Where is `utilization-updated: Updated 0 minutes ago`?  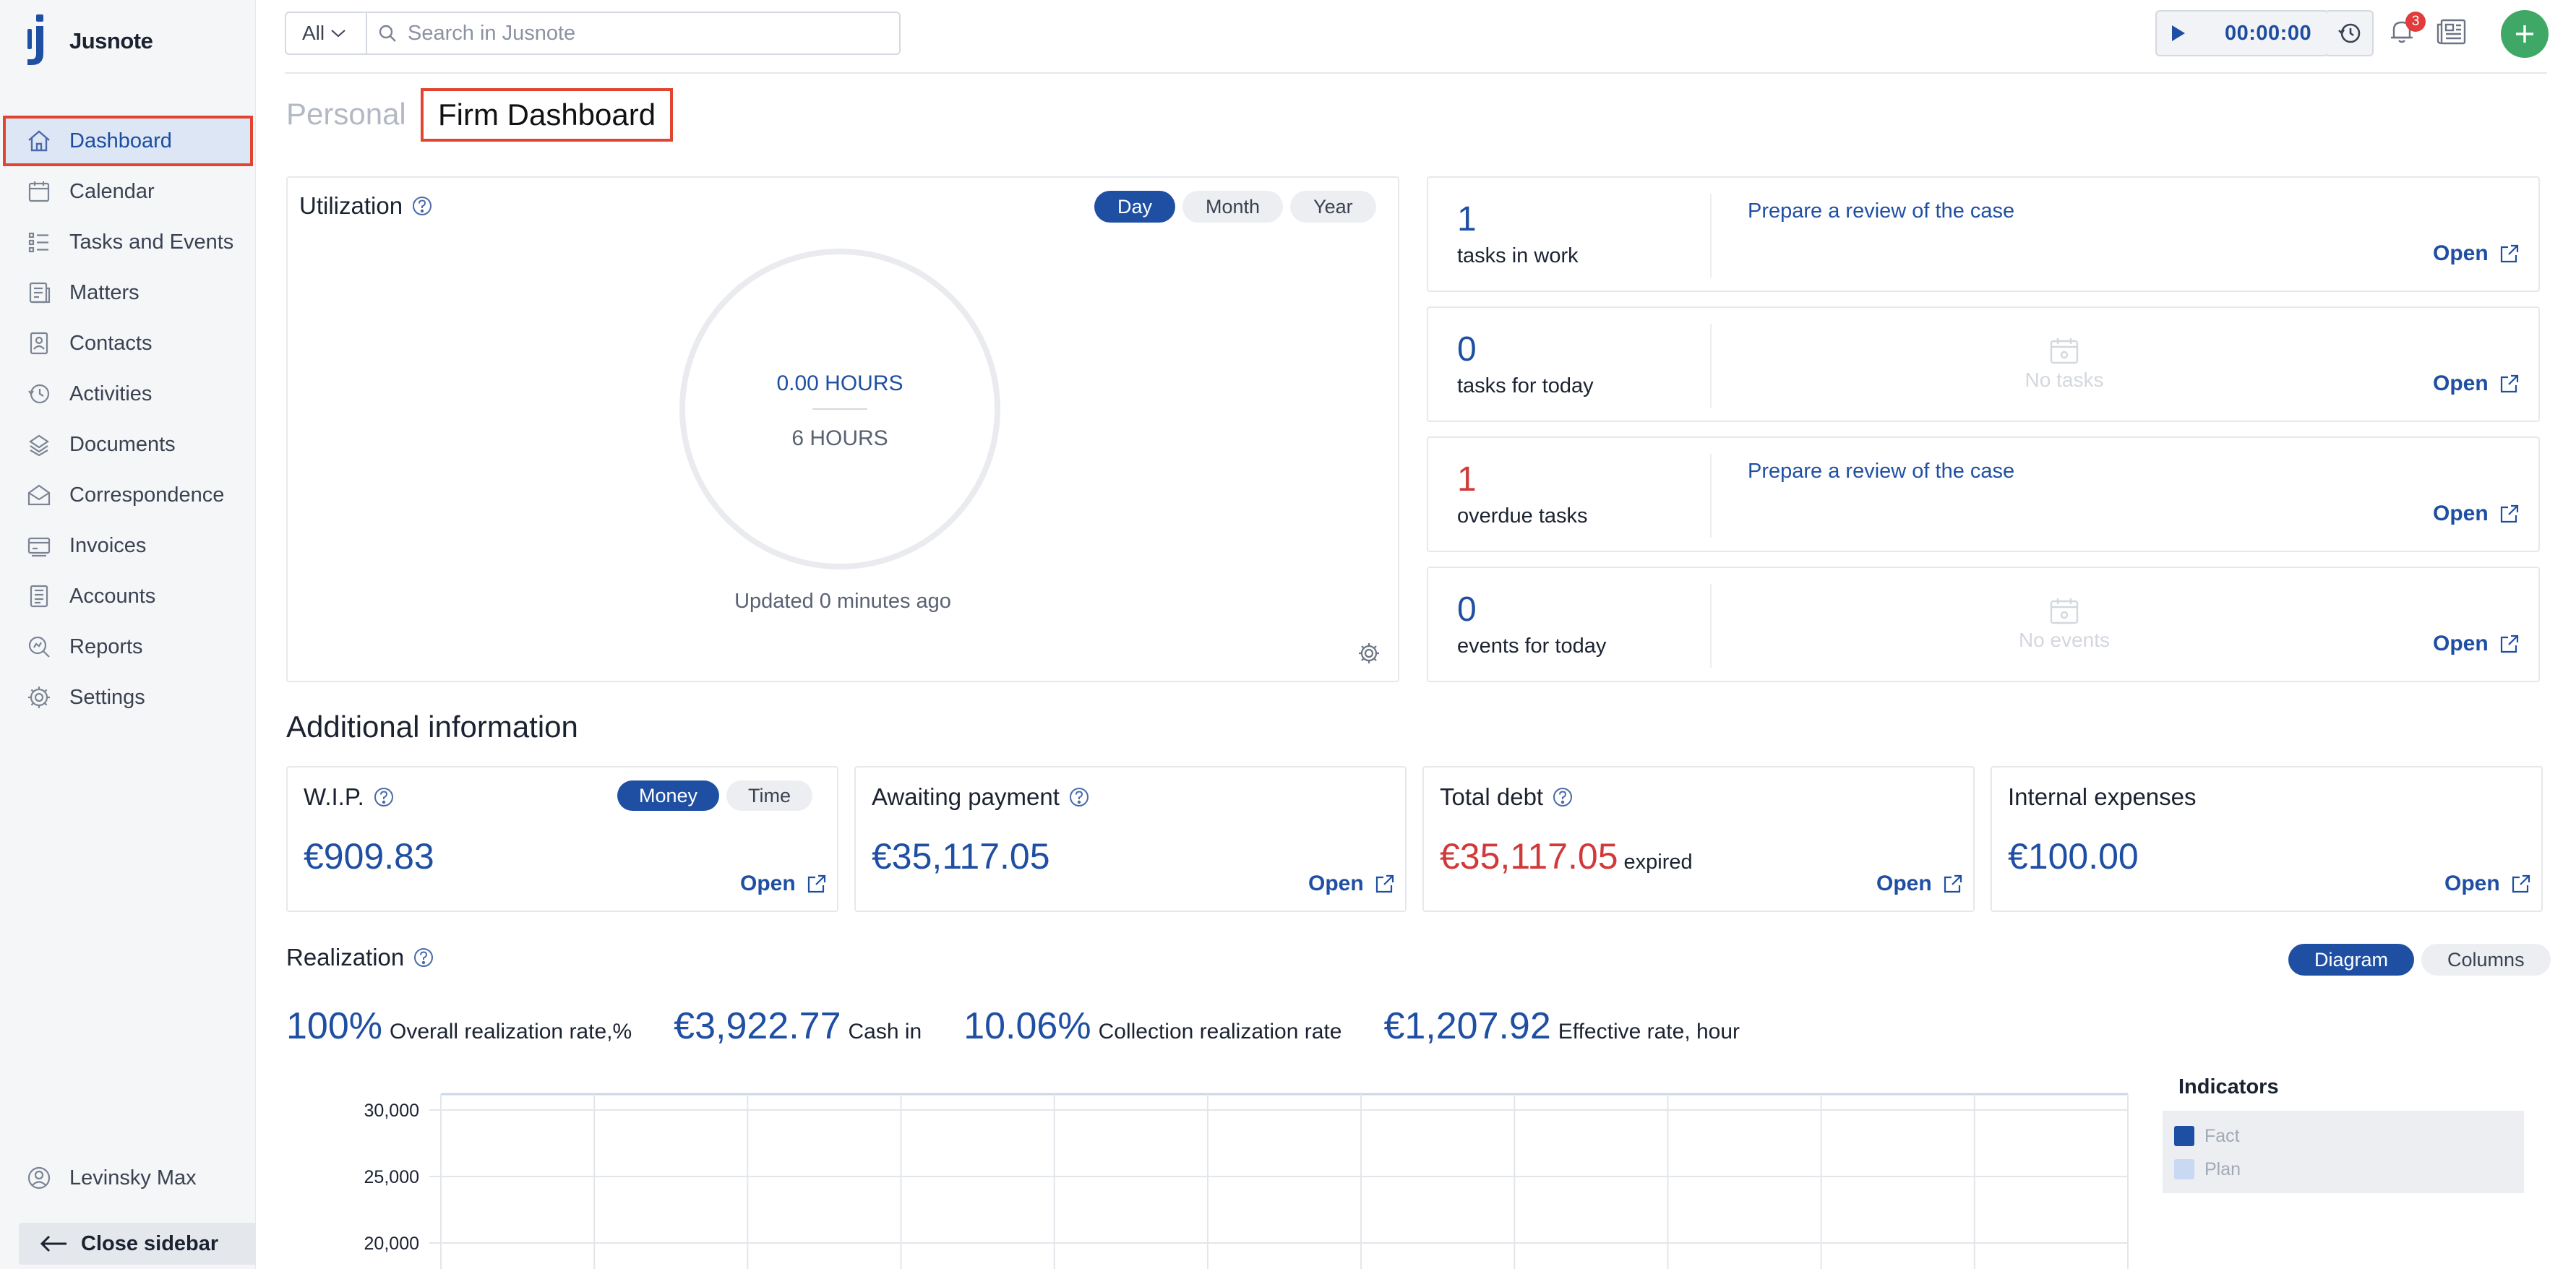 utilization-updated: Updated 0 minutes ago is located at coordinates (842, 601).